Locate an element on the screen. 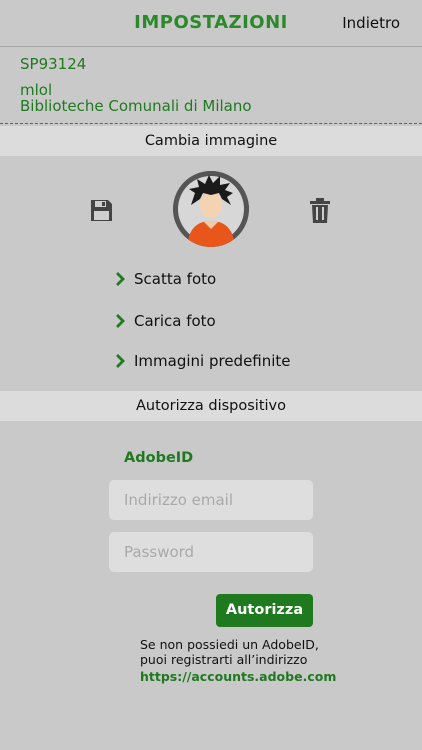 This screenshot has width=422, height=750. dashed-divider is located at coordinates (211, 123).